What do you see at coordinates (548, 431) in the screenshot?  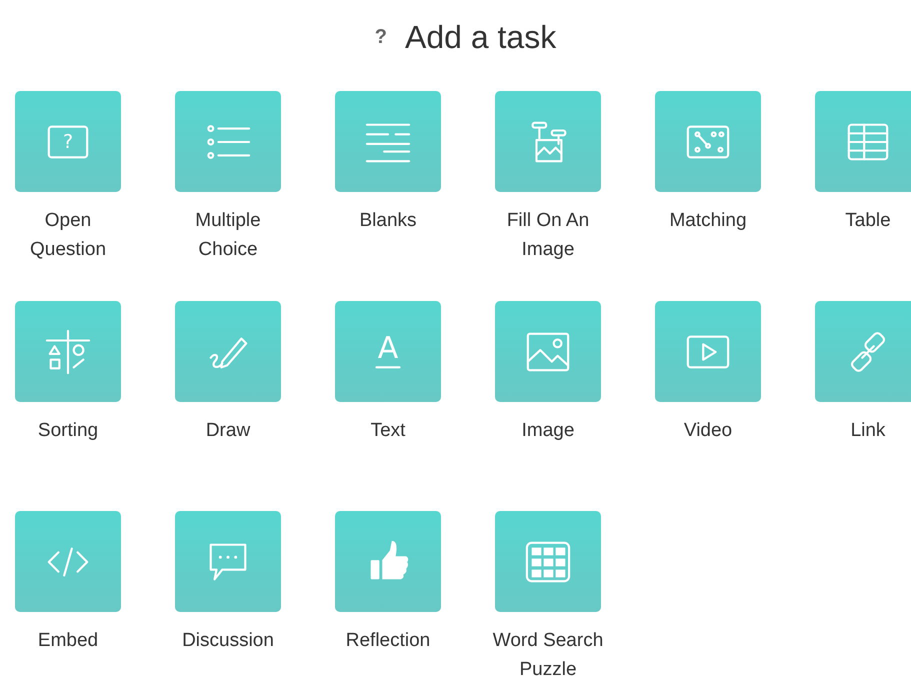 I see `task-label: Image` at bounding box center [548, 431].